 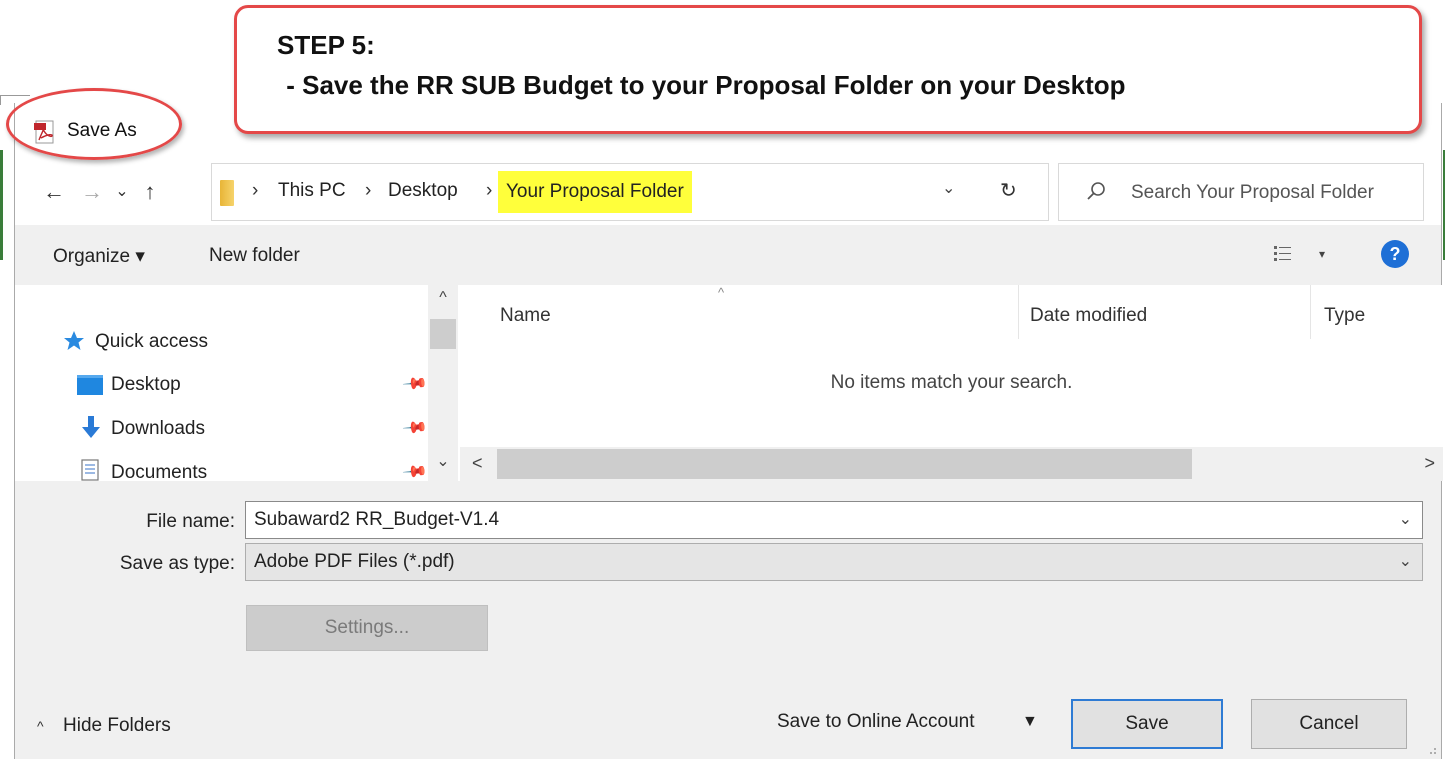 I want to click on search-placeholder: Search Your Proposal Folder, so click(x=1252, y=192).